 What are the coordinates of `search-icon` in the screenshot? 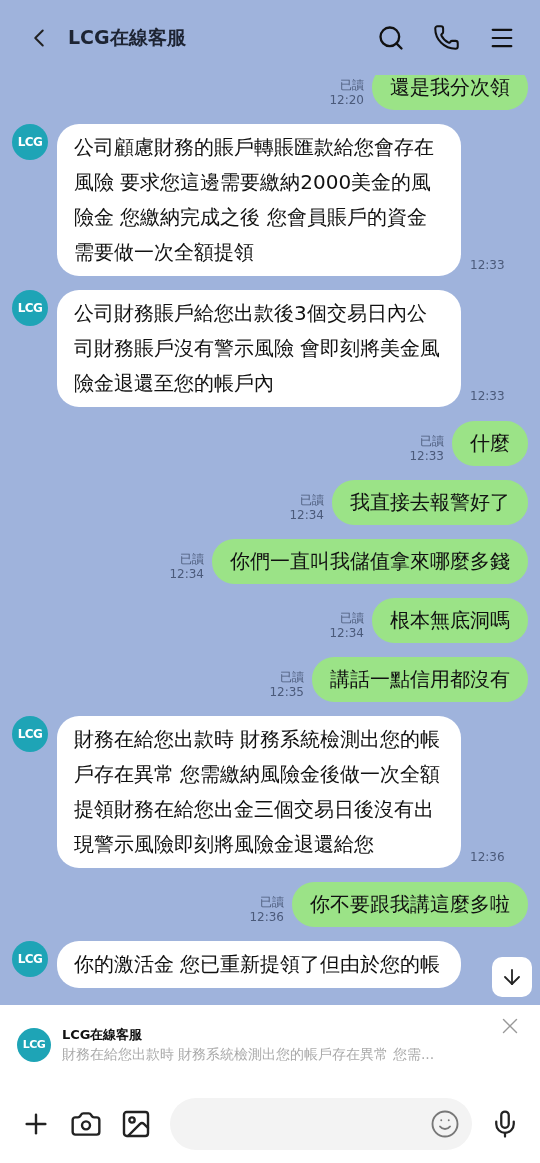 It's located at (391, 37).